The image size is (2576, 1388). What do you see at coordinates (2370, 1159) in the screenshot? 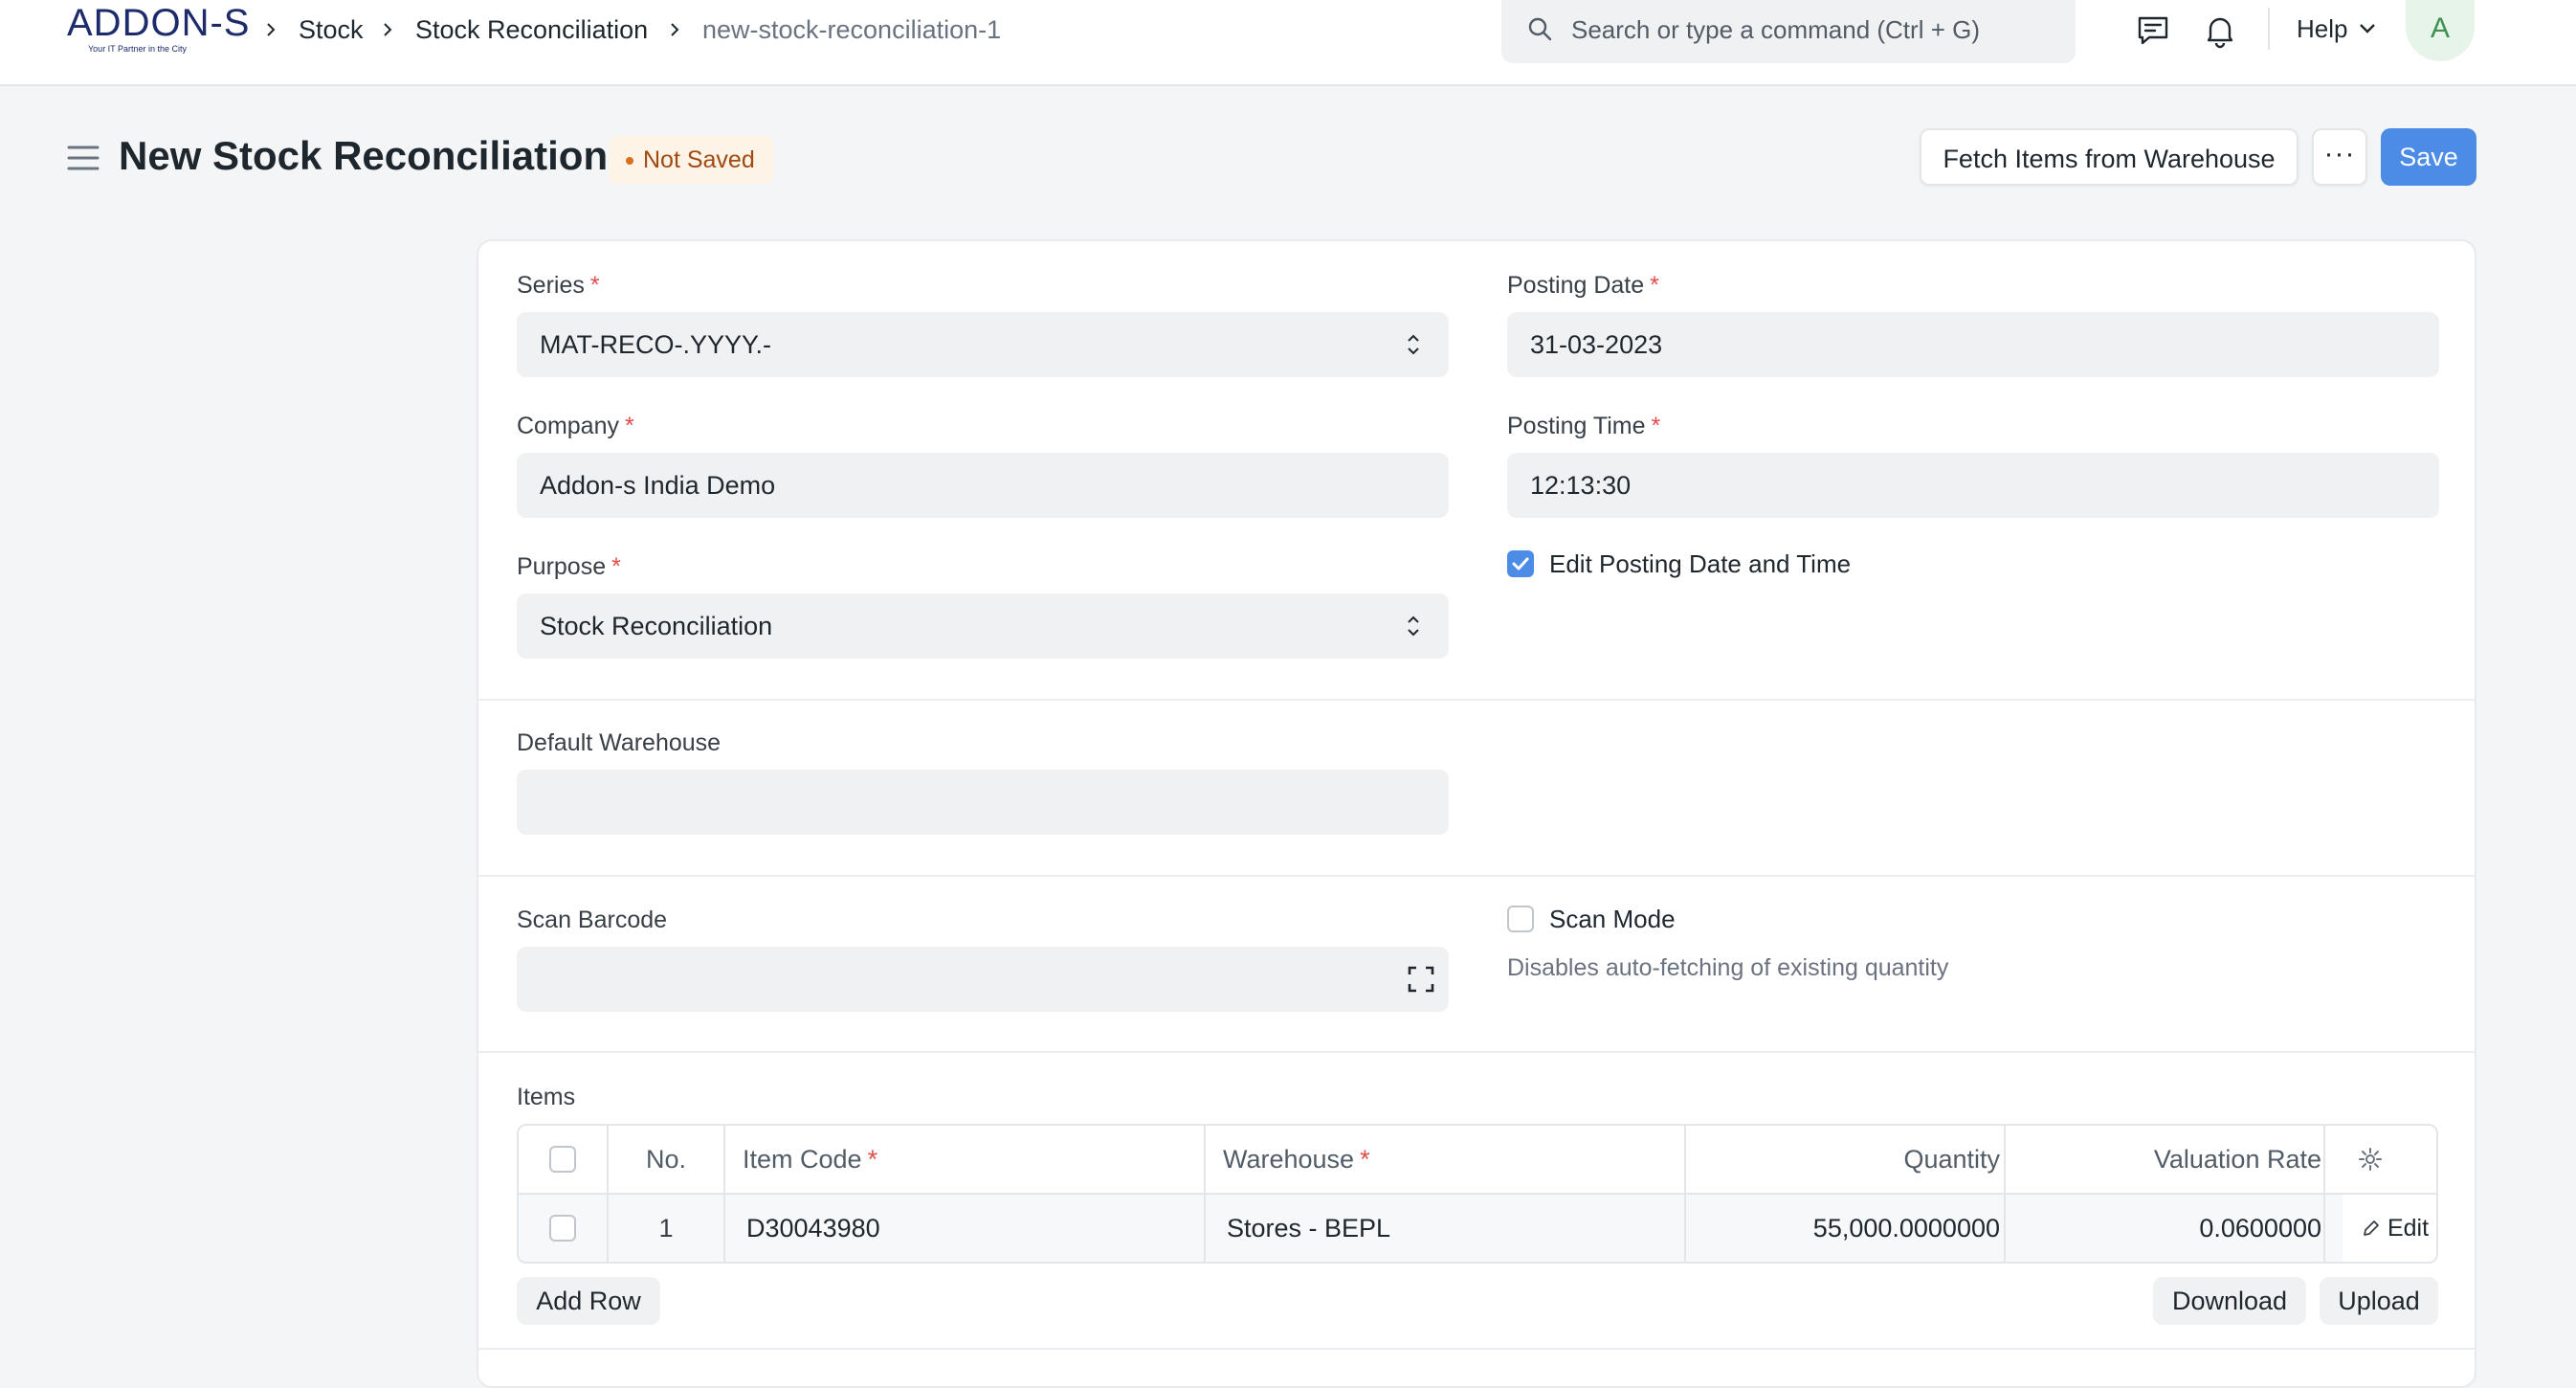
I see `gear-icon` at bounding box center [2370, 1159].